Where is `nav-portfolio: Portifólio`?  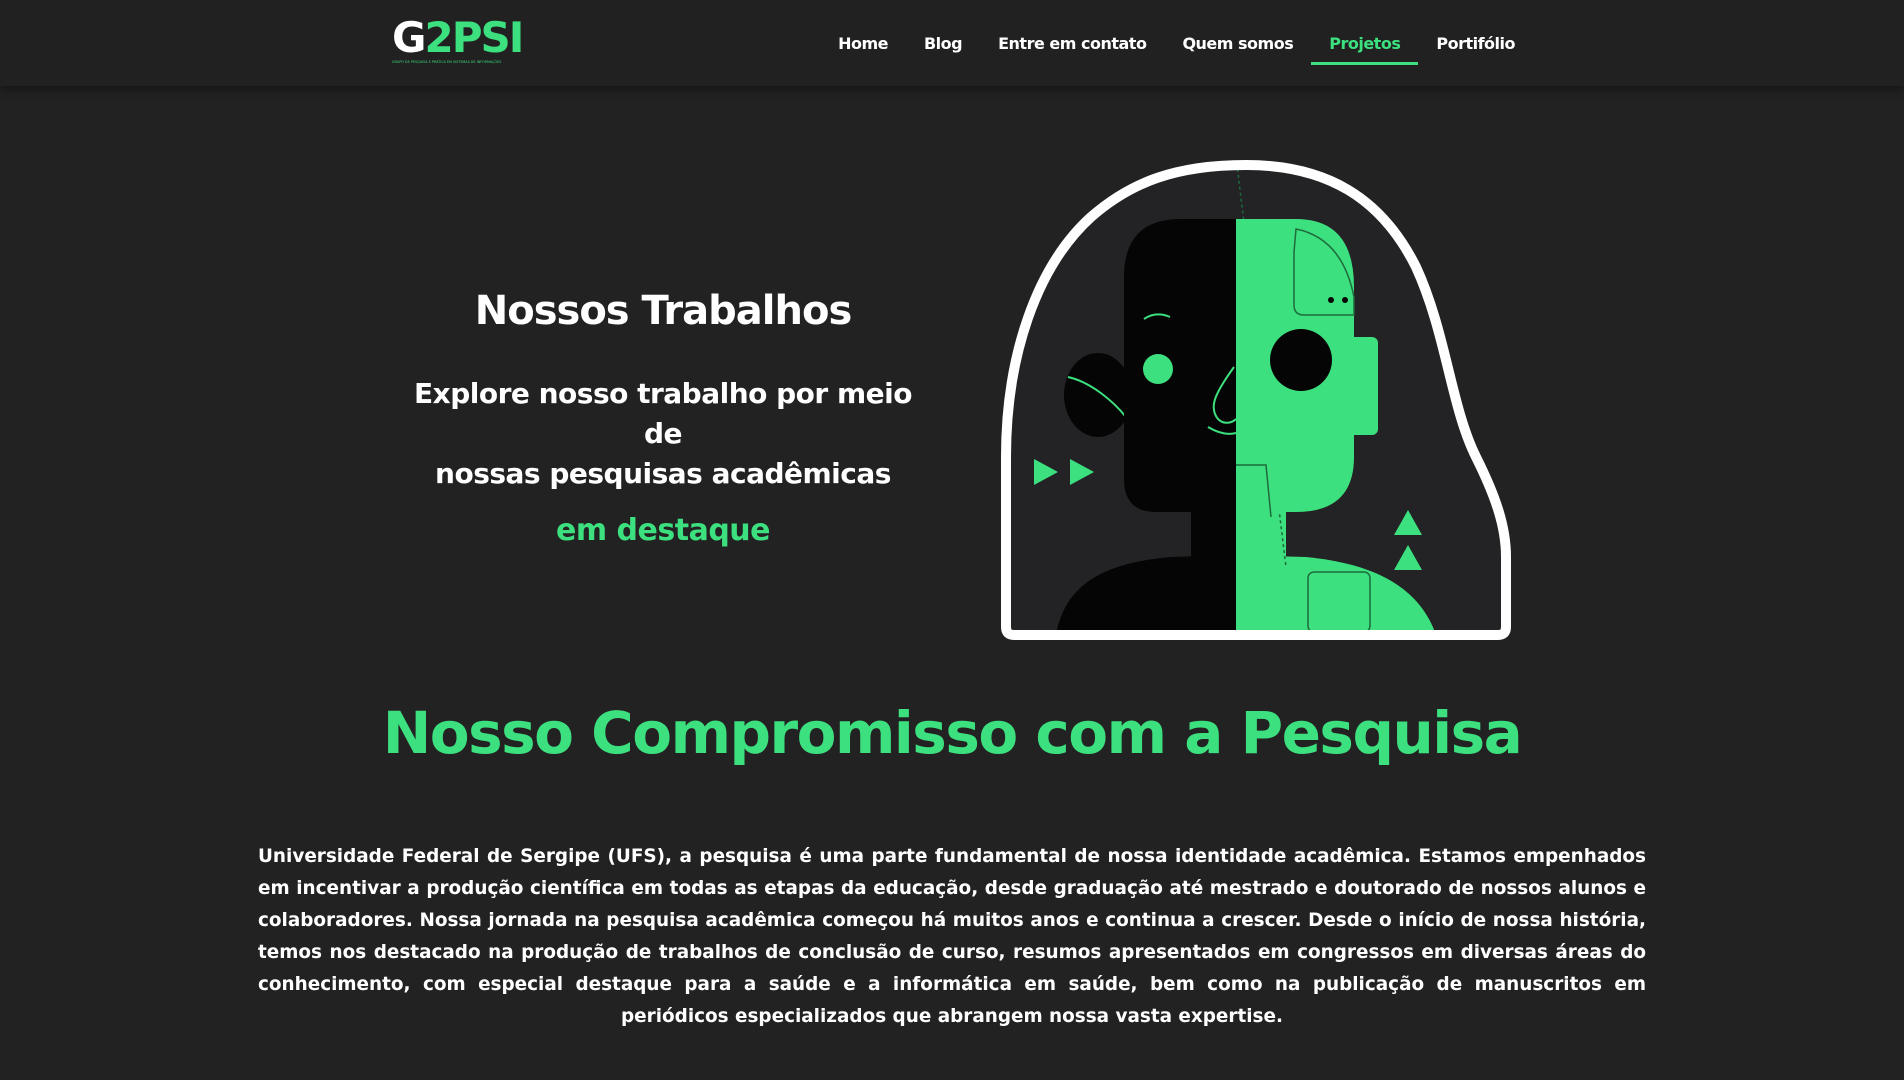
nav-portfolio: Portifólio is located at coordinates (1475, 43).